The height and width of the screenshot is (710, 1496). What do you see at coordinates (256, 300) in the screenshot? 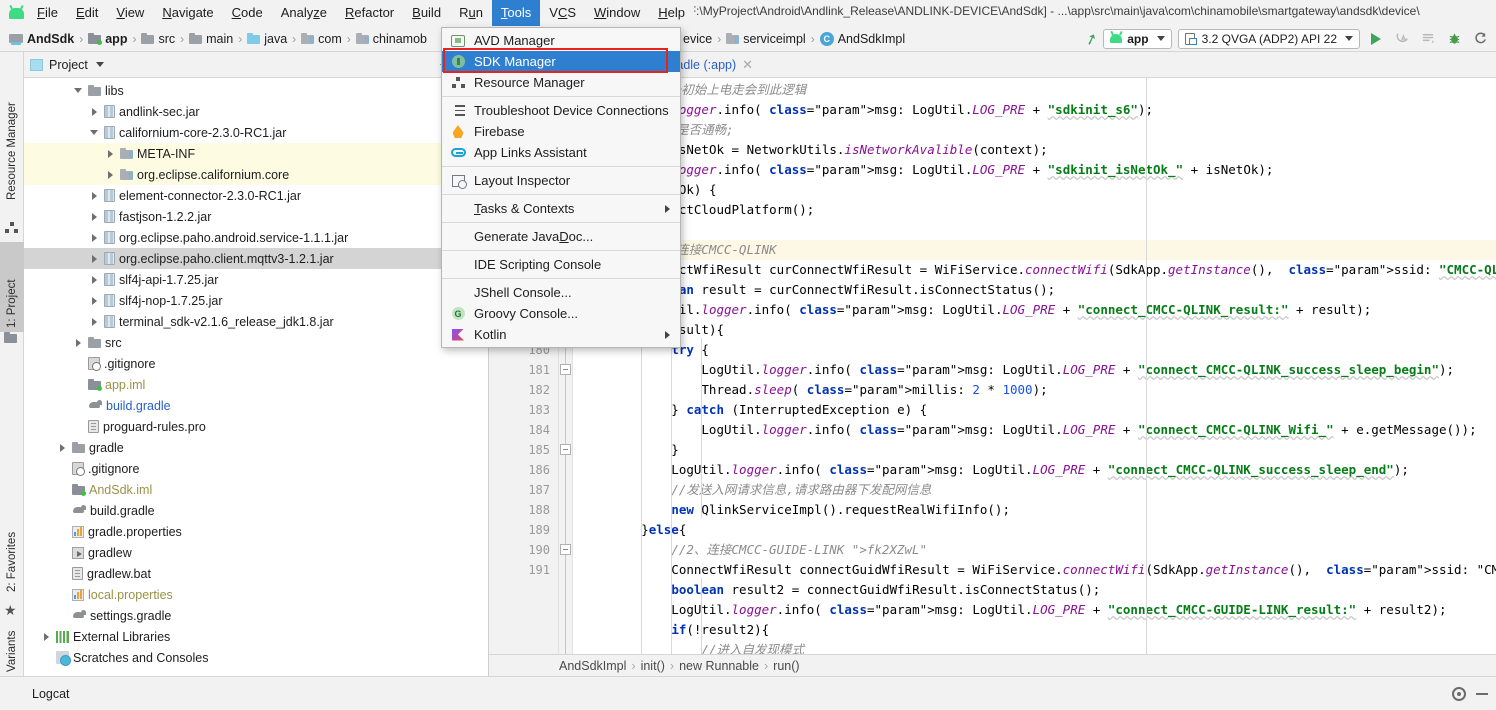
I see `tree-node-slf4j-nop-1-7-25-jar: slf4j-nop-1.7.25.jar` at bounding box center [256, 300].